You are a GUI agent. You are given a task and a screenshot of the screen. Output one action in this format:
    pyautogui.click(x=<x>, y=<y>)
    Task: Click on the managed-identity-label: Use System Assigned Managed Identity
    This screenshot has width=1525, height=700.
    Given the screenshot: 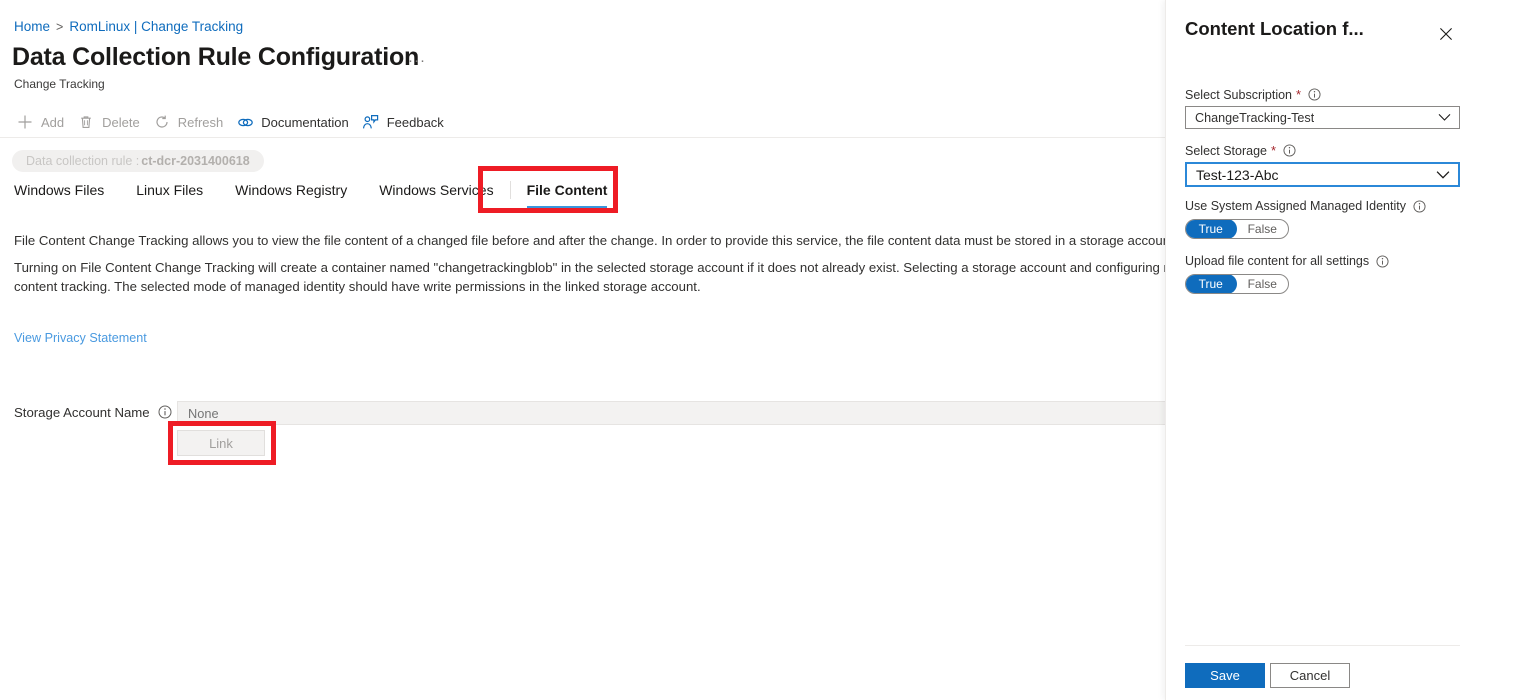 What is the action you would take?
    pyautogui.click(x=1305, y=206)
    